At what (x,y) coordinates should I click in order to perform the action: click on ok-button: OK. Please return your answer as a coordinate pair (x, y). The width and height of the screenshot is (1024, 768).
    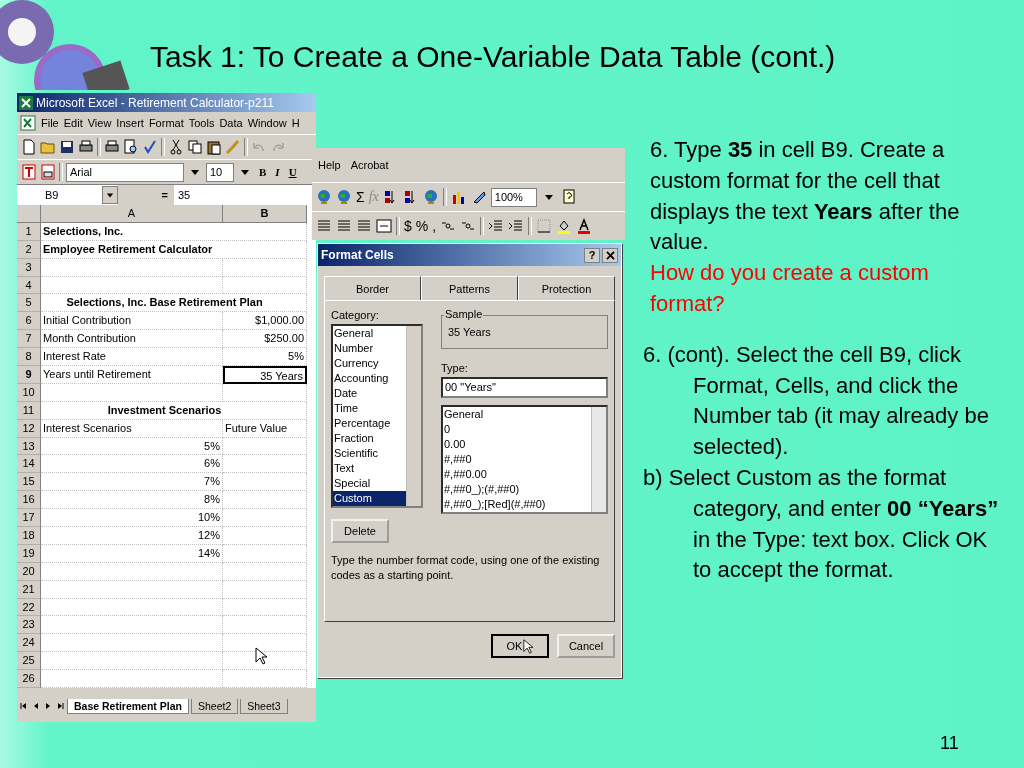
    Looking at the image, I should click on (520, 646).